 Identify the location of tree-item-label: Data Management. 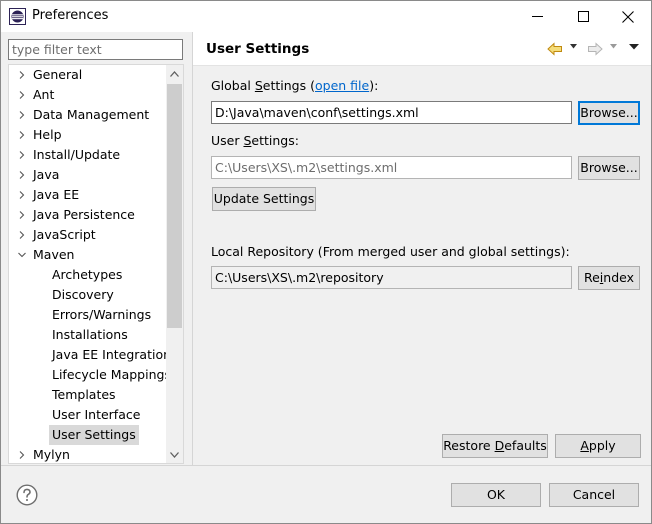
(91, 114).